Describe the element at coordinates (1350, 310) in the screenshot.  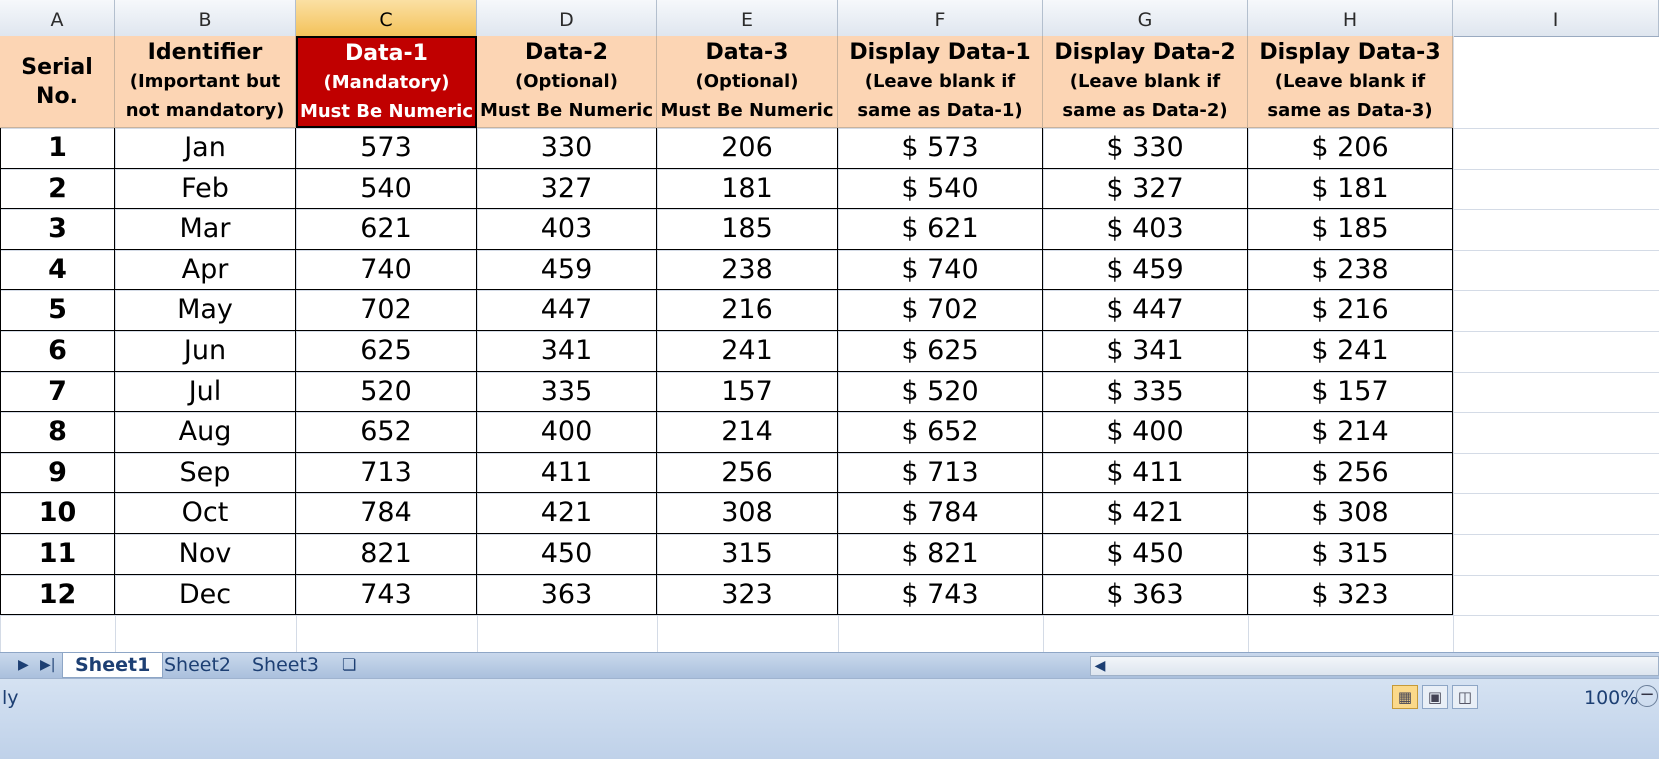
I see `table-cell: $ 216` at that location.